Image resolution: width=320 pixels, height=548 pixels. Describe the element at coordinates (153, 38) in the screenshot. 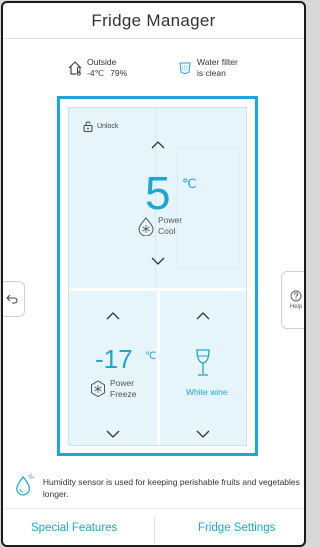

I see `title-divider` at that location.